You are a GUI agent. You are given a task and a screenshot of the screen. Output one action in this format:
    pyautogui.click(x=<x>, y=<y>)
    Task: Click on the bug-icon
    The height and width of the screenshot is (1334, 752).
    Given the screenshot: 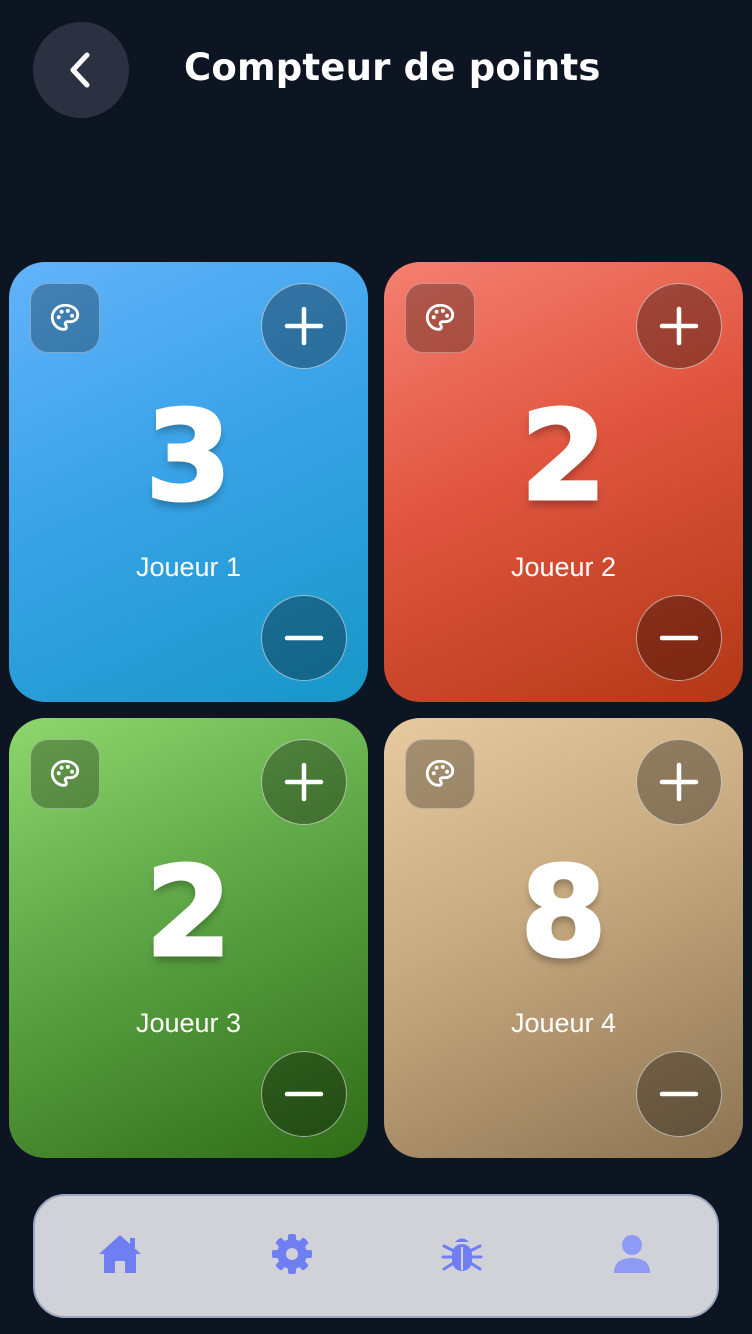 What is the action you would take?
    pyautogui.click(x=462, y=1254)
    